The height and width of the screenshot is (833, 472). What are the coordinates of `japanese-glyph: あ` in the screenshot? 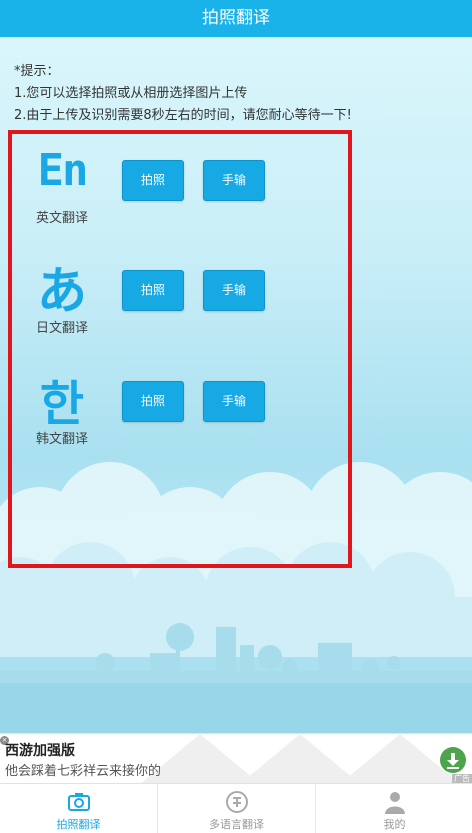 It's located at (62, 291).